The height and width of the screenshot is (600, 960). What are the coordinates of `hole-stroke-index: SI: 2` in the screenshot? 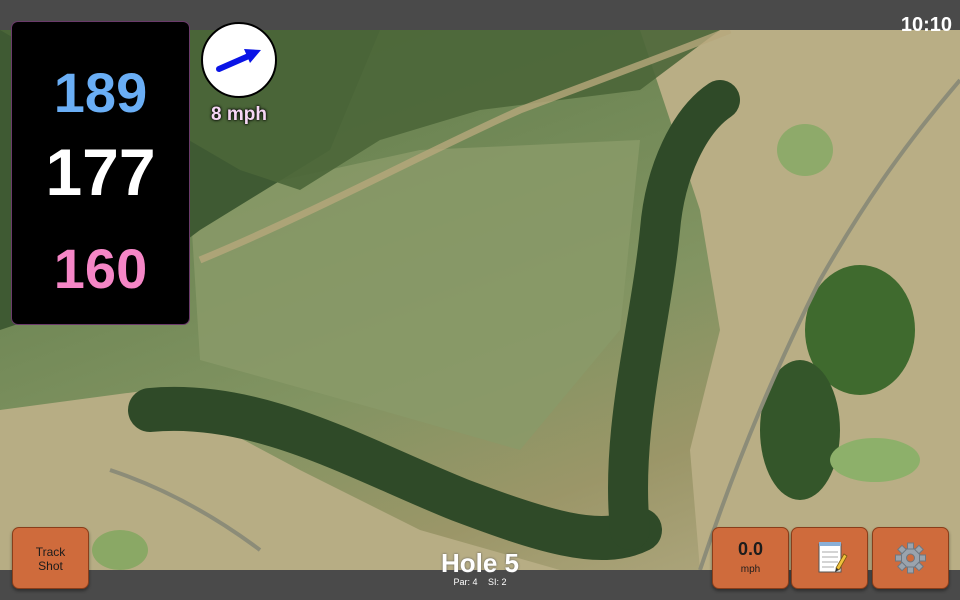 It's located at (497, 582).